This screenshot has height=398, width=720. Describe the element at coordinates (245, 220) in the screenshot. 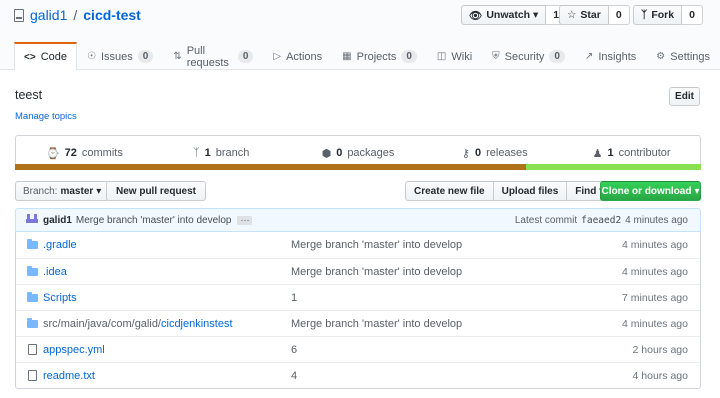

I see `expand-commit-button: ···` at that location.